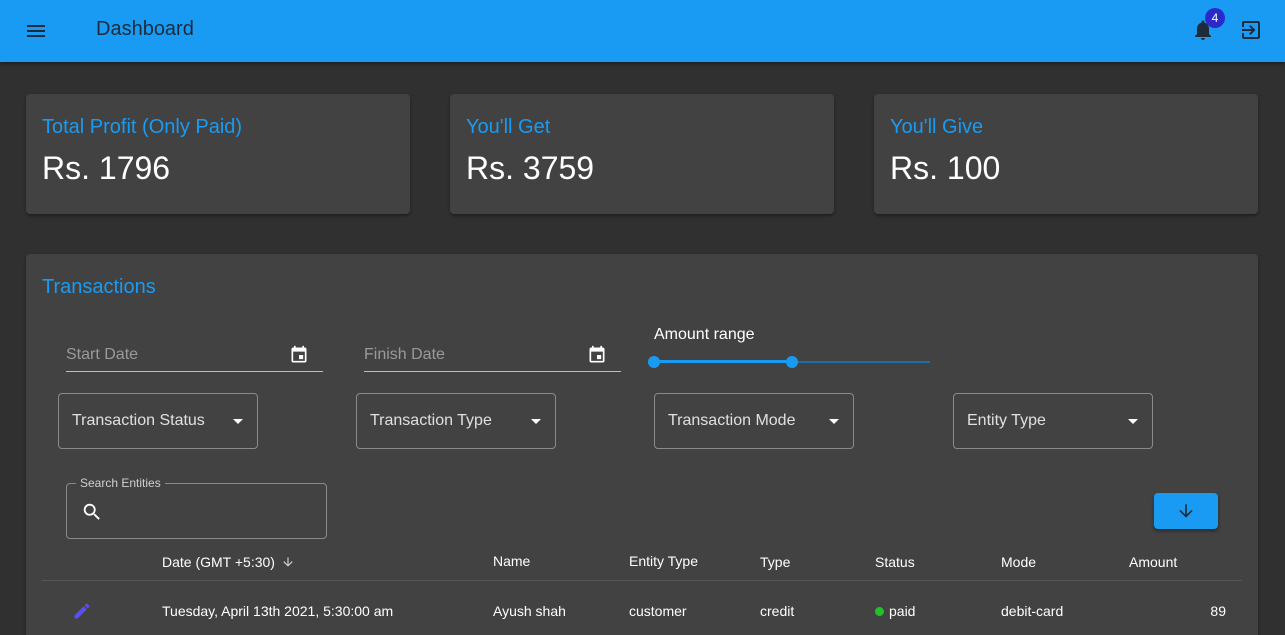 This screenshot has width=1285, height=635. I want to click on entity-type-select: Entity Type, so click(1053, 421).